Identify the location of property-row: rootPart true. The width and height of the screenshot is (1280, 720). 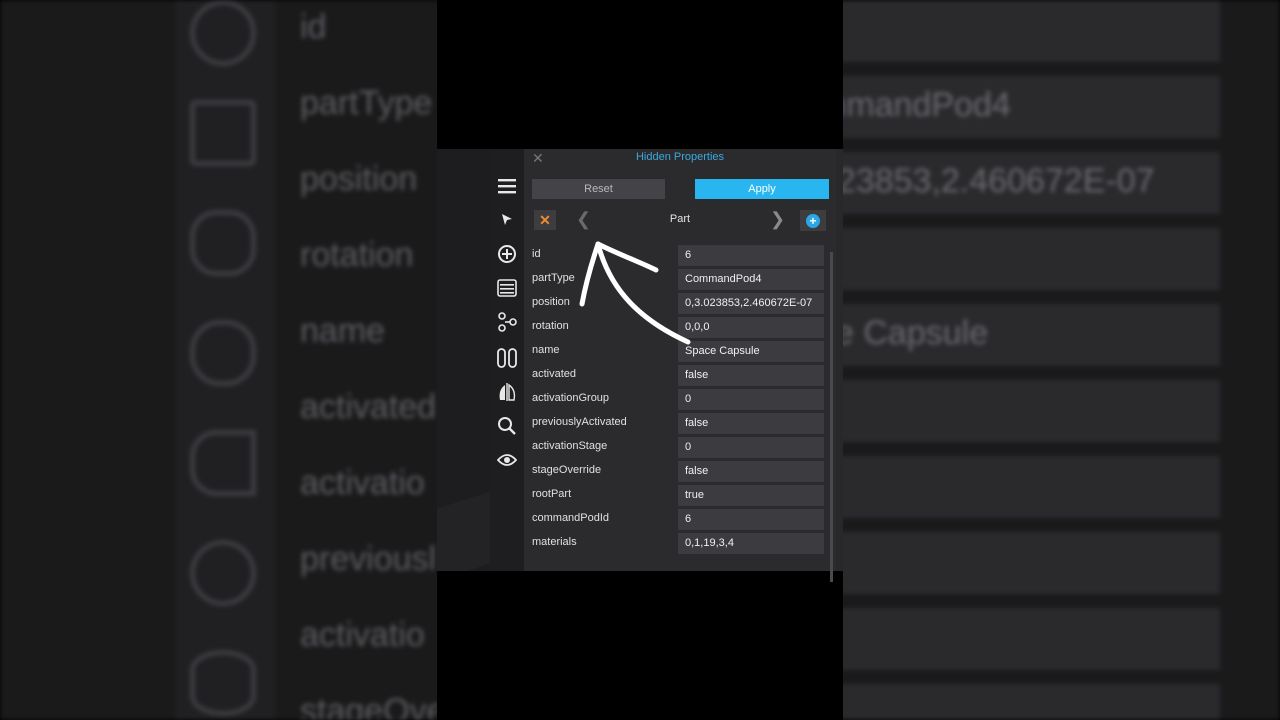
(680, 496).